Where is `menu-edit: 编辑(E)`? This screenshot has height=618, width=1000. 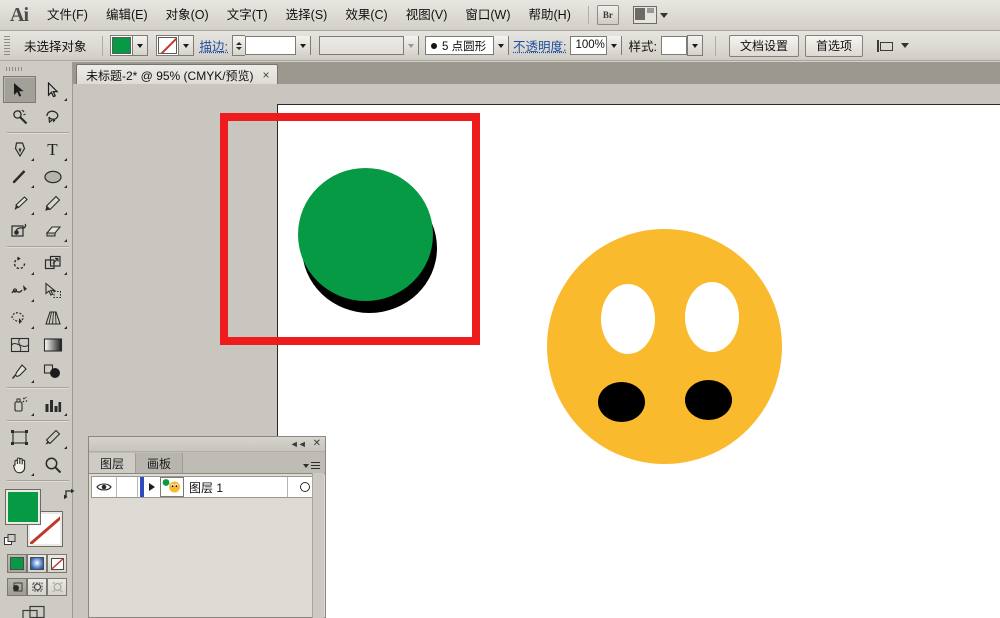
menu-edit: 编辑(E) is located at coordinates (127, 15).